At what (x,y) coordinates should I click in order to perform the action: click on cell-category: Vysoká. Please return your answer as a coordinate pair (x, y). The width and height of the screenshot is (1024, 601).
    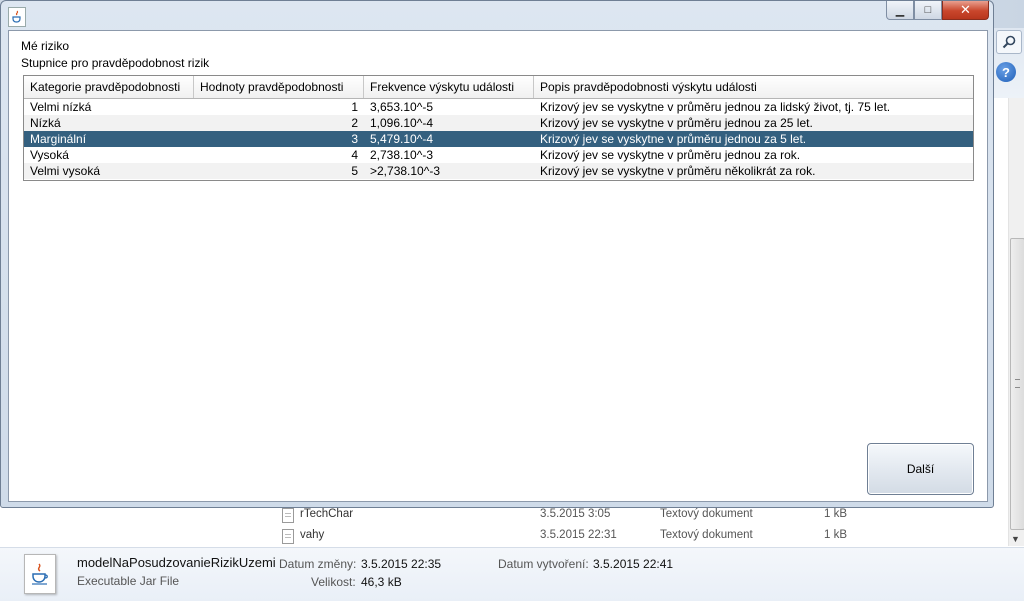
    Looking at the image, I should click on (49, 155).